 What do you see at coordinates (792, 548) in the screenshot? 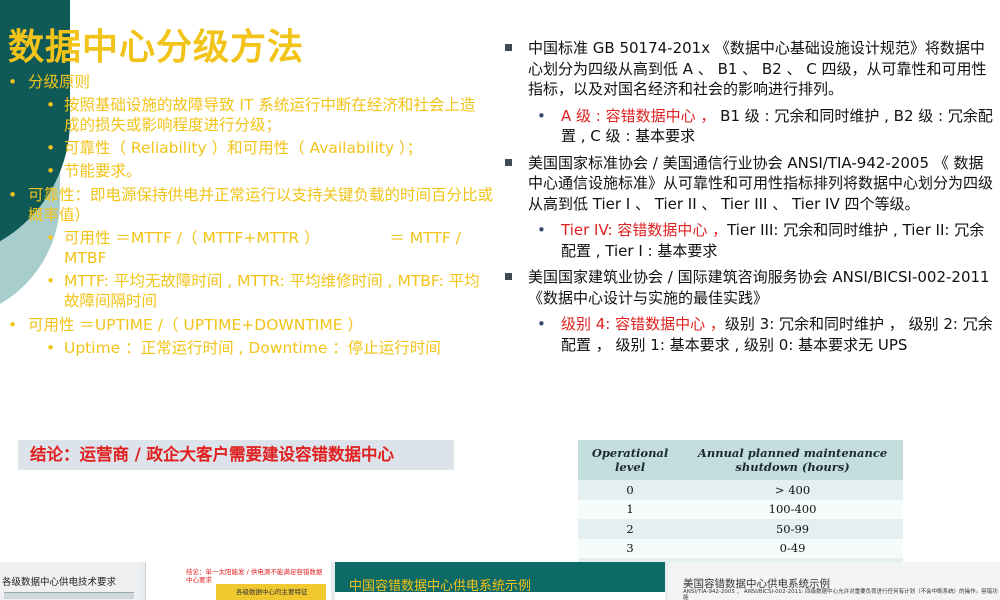
I see `table-cell: 0-49` at bounding box center [792, 548].